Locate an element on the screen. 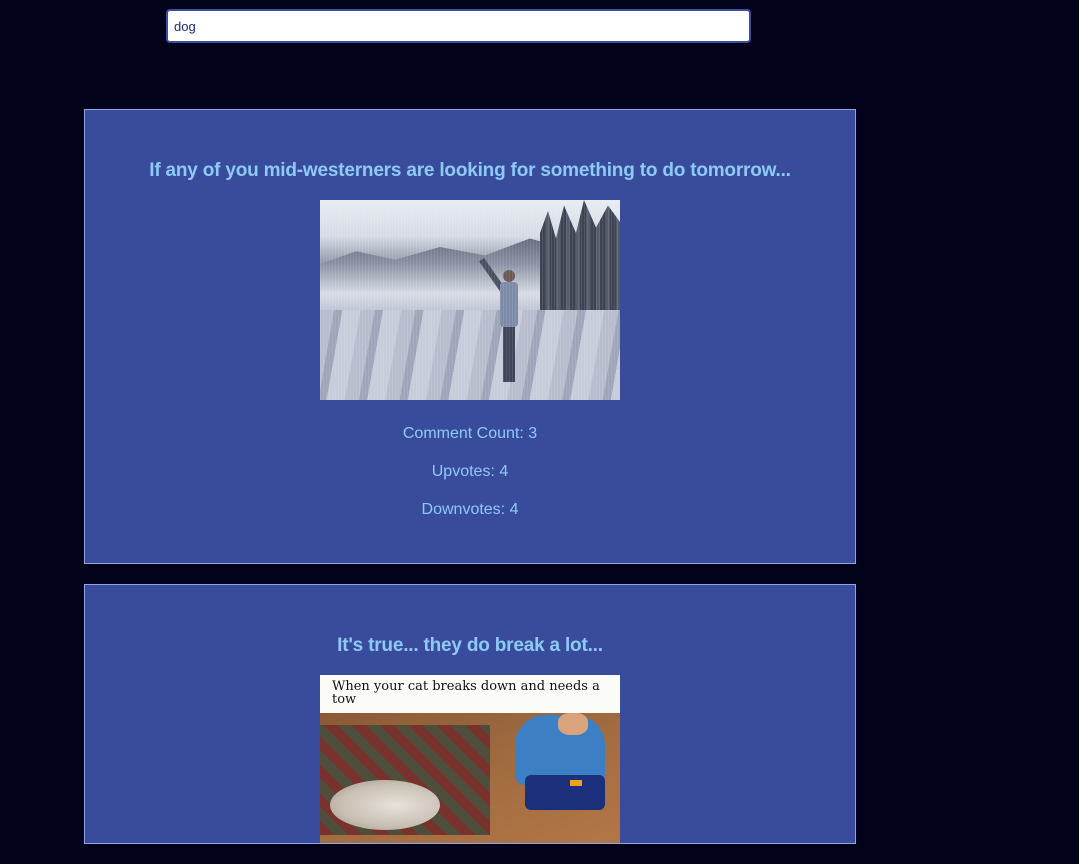  post-image is located at coordinates (470, 300).